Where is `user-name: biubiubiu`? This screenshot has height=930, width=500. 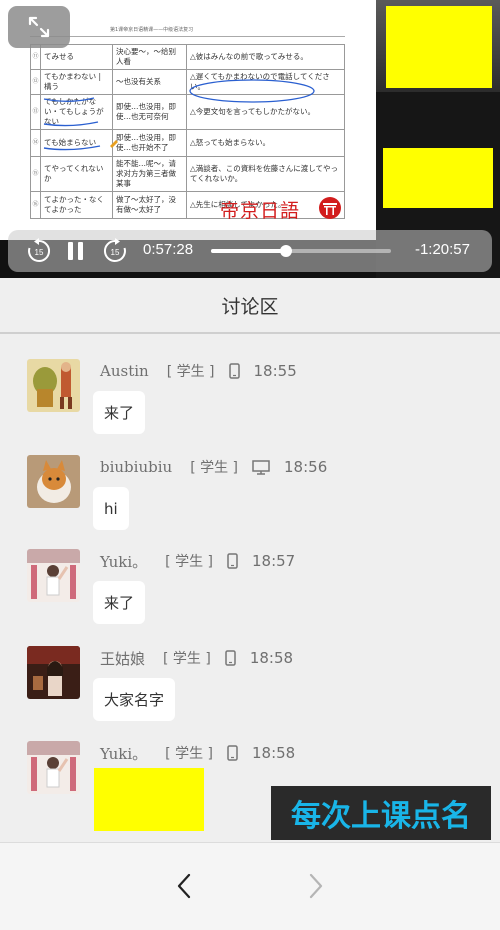 user-name: biubiubiu is located at coordinates (136, 467).